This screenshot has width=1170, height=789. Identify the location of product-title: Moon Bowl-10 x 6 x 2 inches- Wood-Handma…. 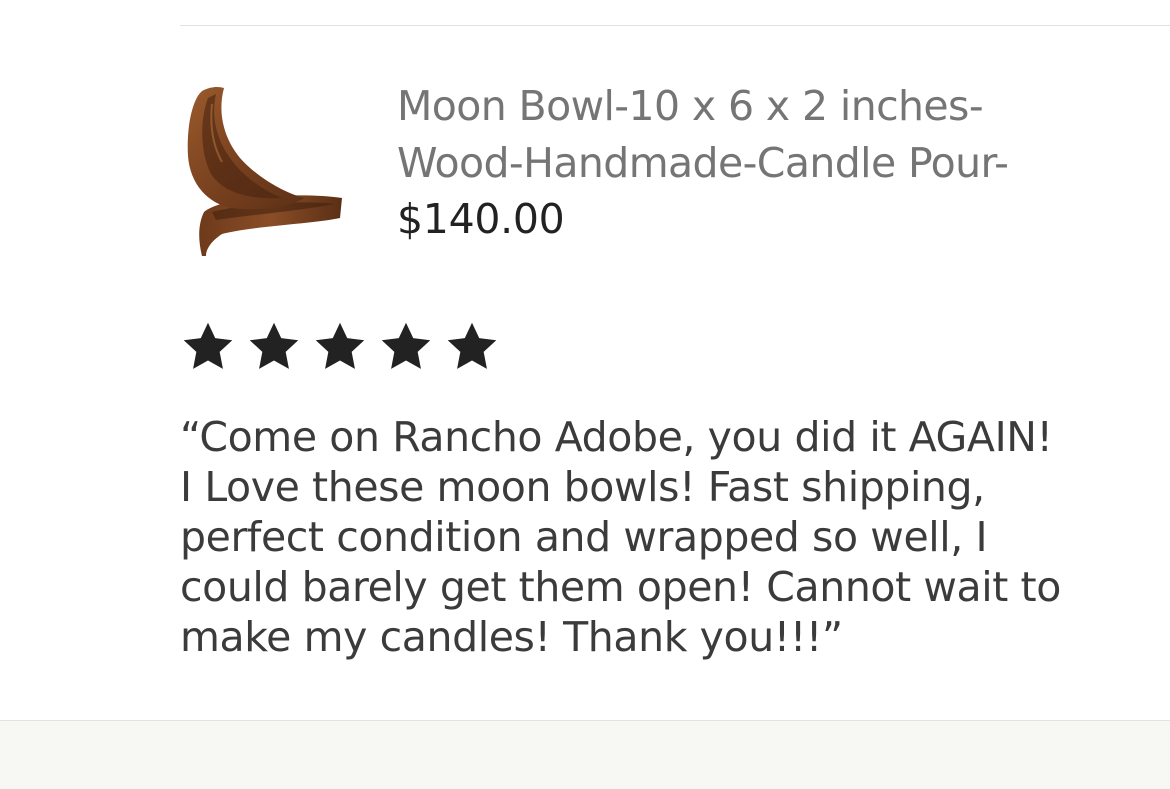
(747, 135).